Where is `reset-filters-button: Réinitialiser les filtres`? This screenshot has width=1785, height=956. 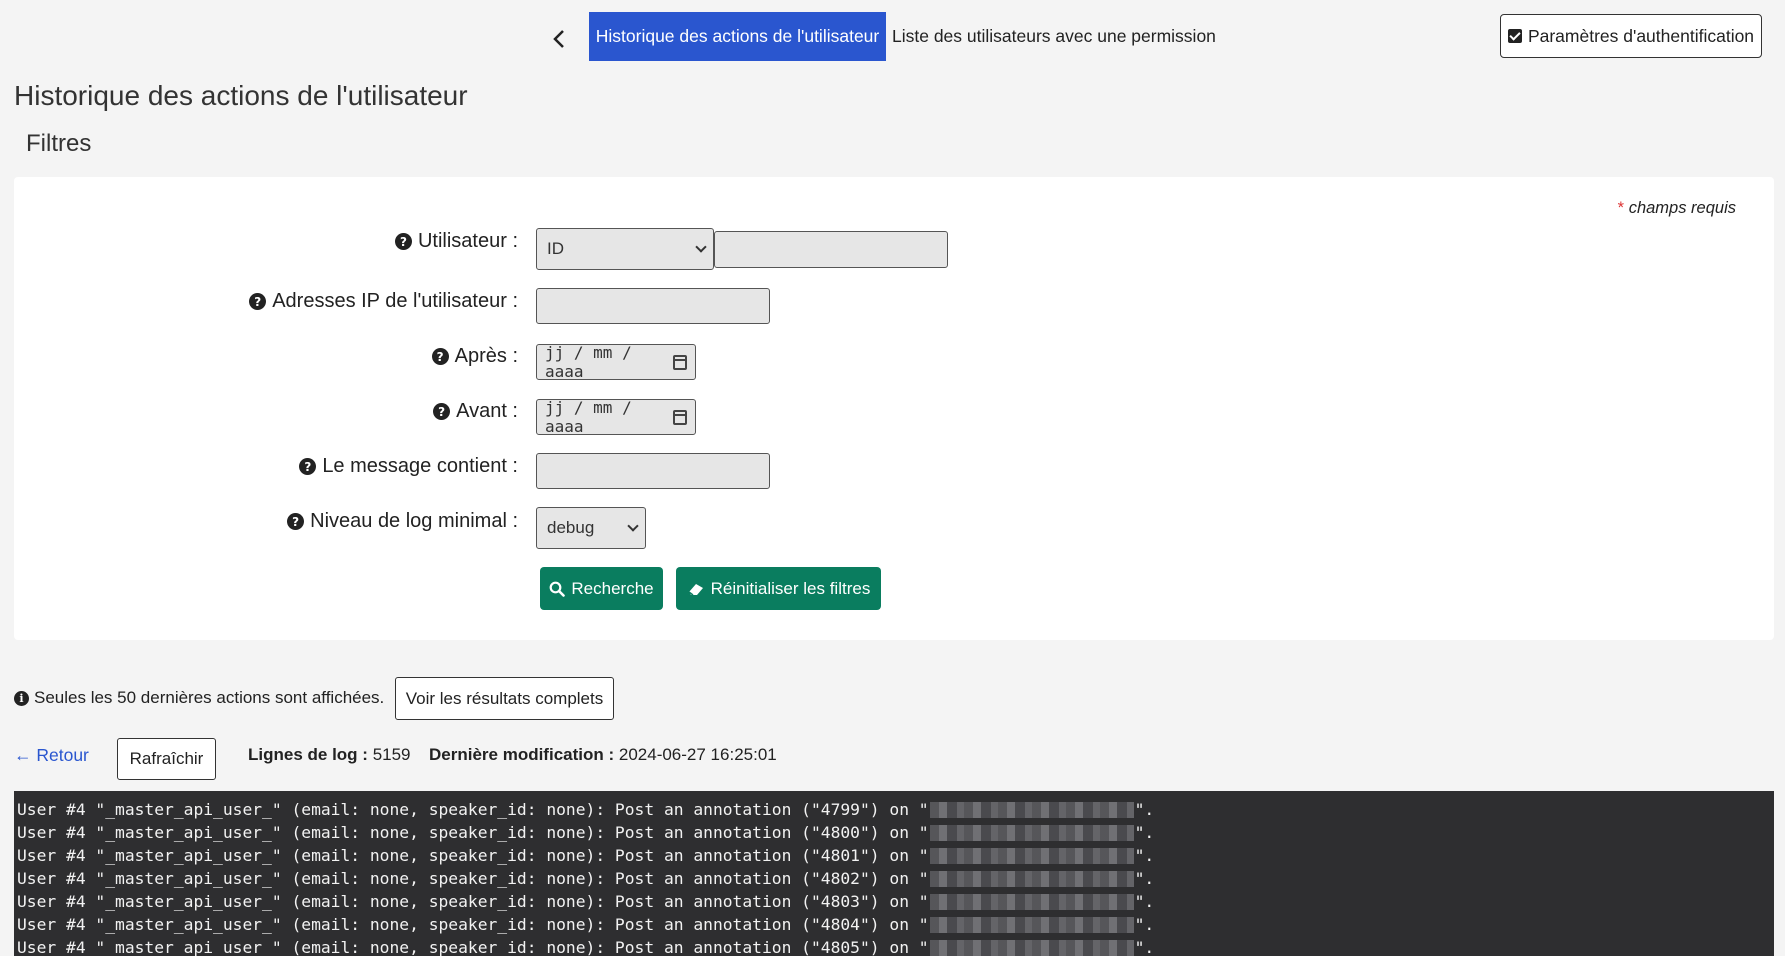 reset-filters-button: Réinitialiser les filtres is located at coordinates (778, 588).